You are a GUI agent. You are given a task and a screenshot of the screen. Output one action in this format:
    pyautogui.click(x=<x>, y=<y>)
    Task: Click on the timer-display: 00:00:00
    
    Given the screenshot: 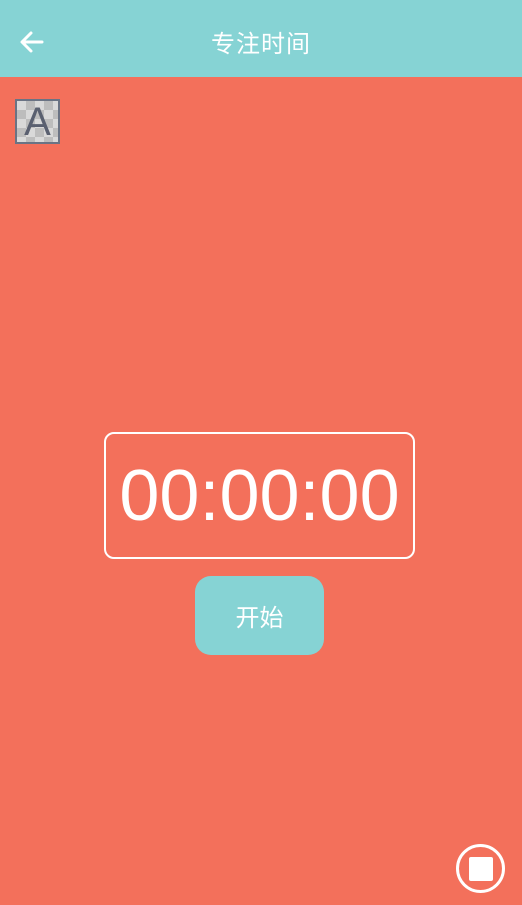 What is the action you would take?
    pyautogui.click(x=259, y=495)
    